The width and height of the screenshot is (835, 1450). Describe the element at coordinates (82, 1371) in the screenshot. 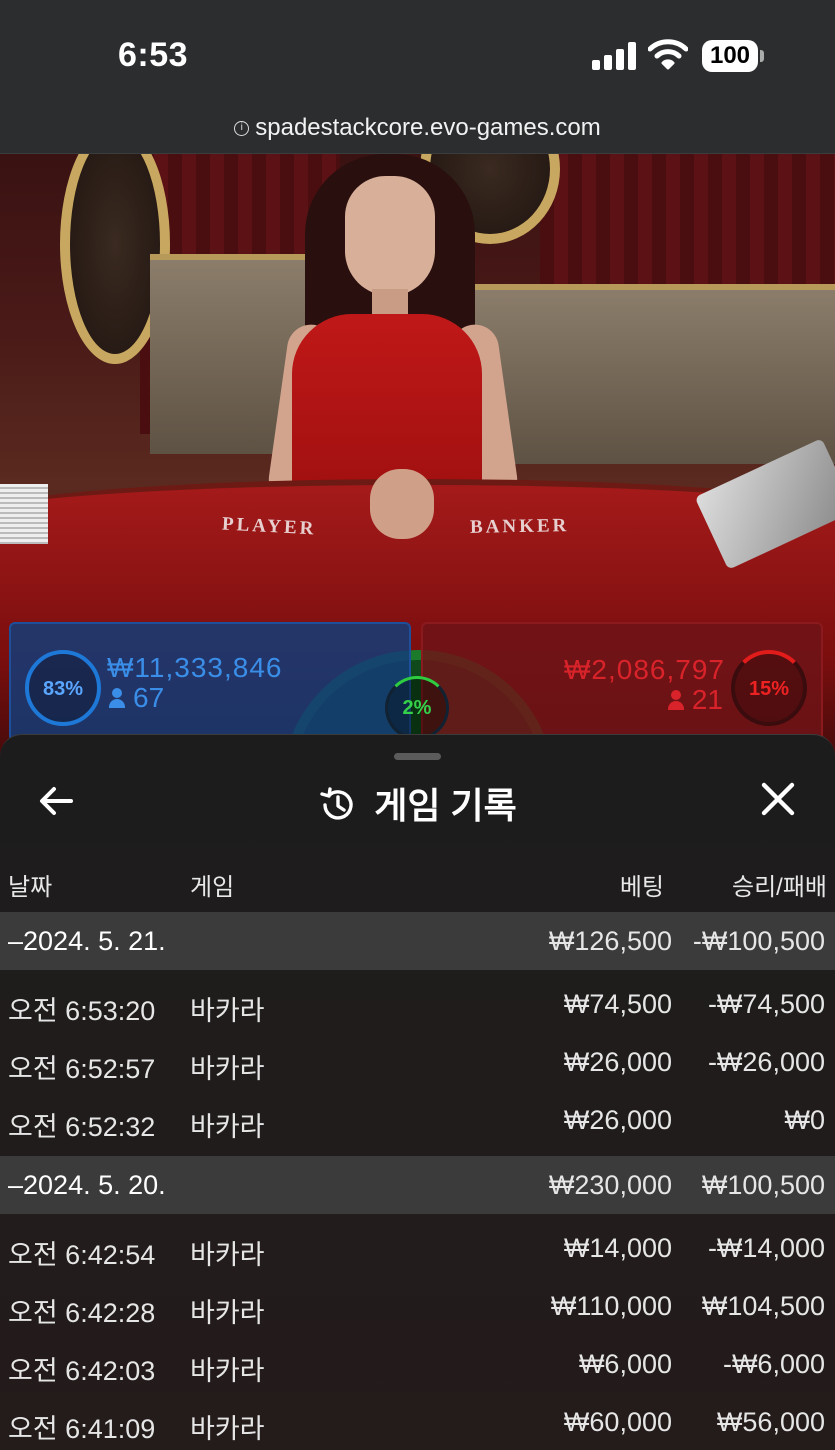

I see `row-time: 오전 6:42:03` at that location.